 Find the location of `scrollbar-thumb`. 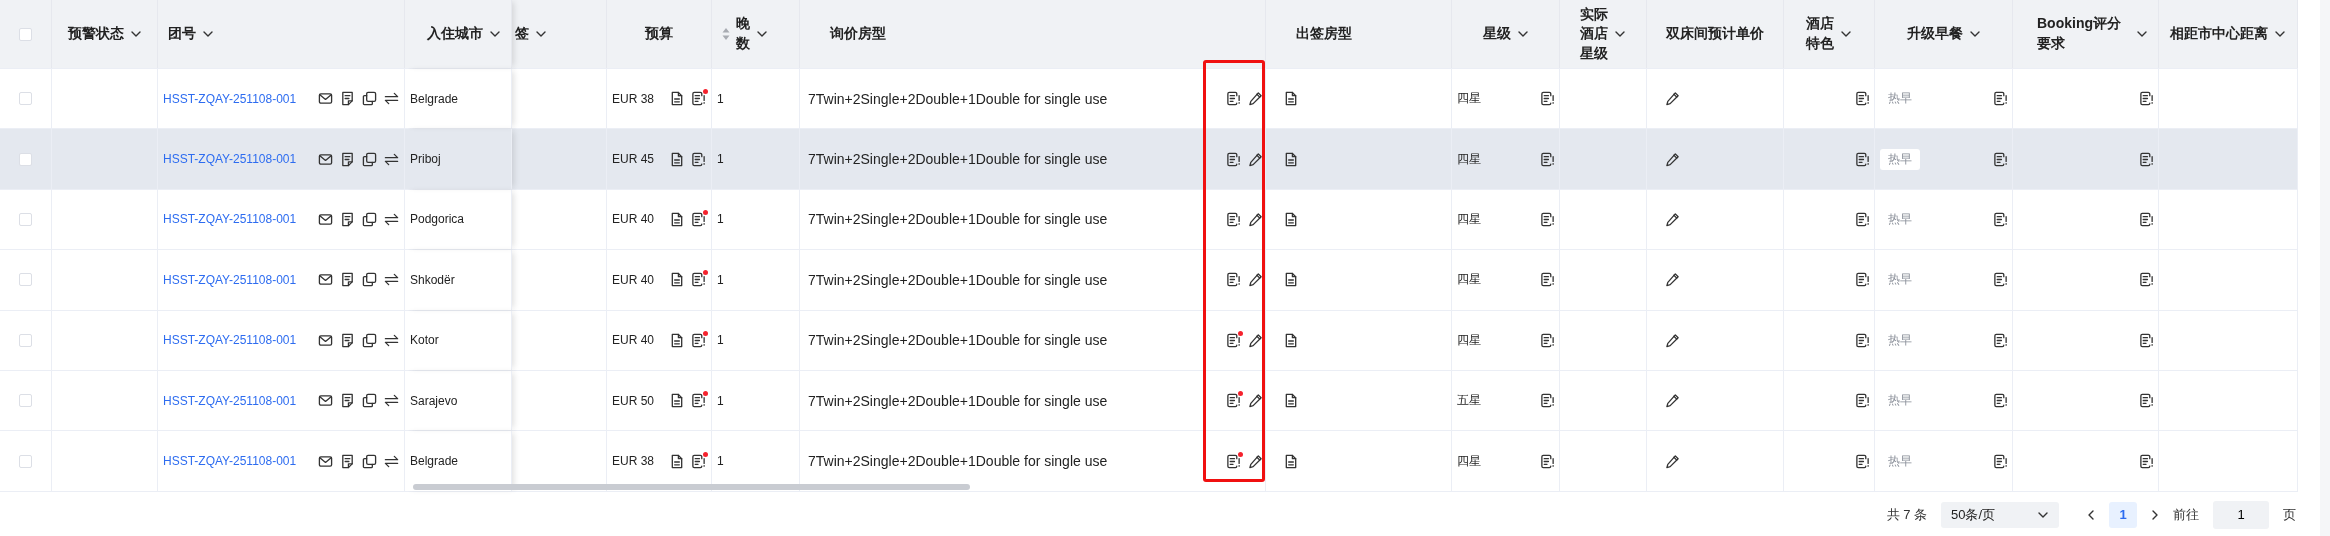

scrollbar-thumb is located at coordinates (691, 487).